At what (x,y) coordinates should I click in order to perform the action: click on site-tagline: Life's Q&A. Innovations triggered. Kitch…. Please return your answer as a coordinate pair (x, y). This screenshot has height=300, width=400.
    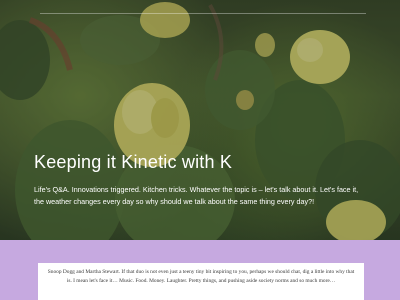
    Looking at the image, I should click on (196, 195).